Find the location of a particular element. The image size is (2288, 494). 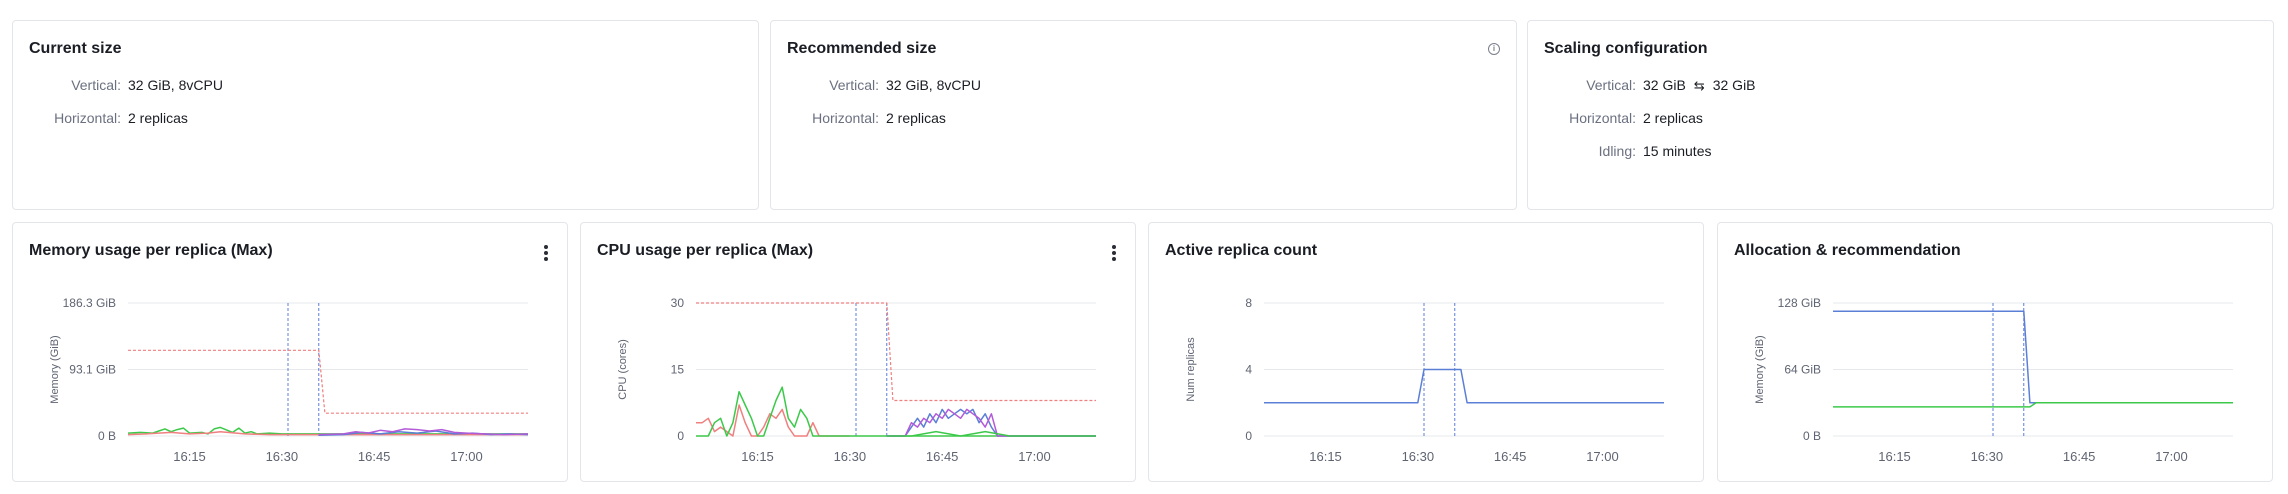

y-tick-label: 30 is located at coordinates (678, 303).